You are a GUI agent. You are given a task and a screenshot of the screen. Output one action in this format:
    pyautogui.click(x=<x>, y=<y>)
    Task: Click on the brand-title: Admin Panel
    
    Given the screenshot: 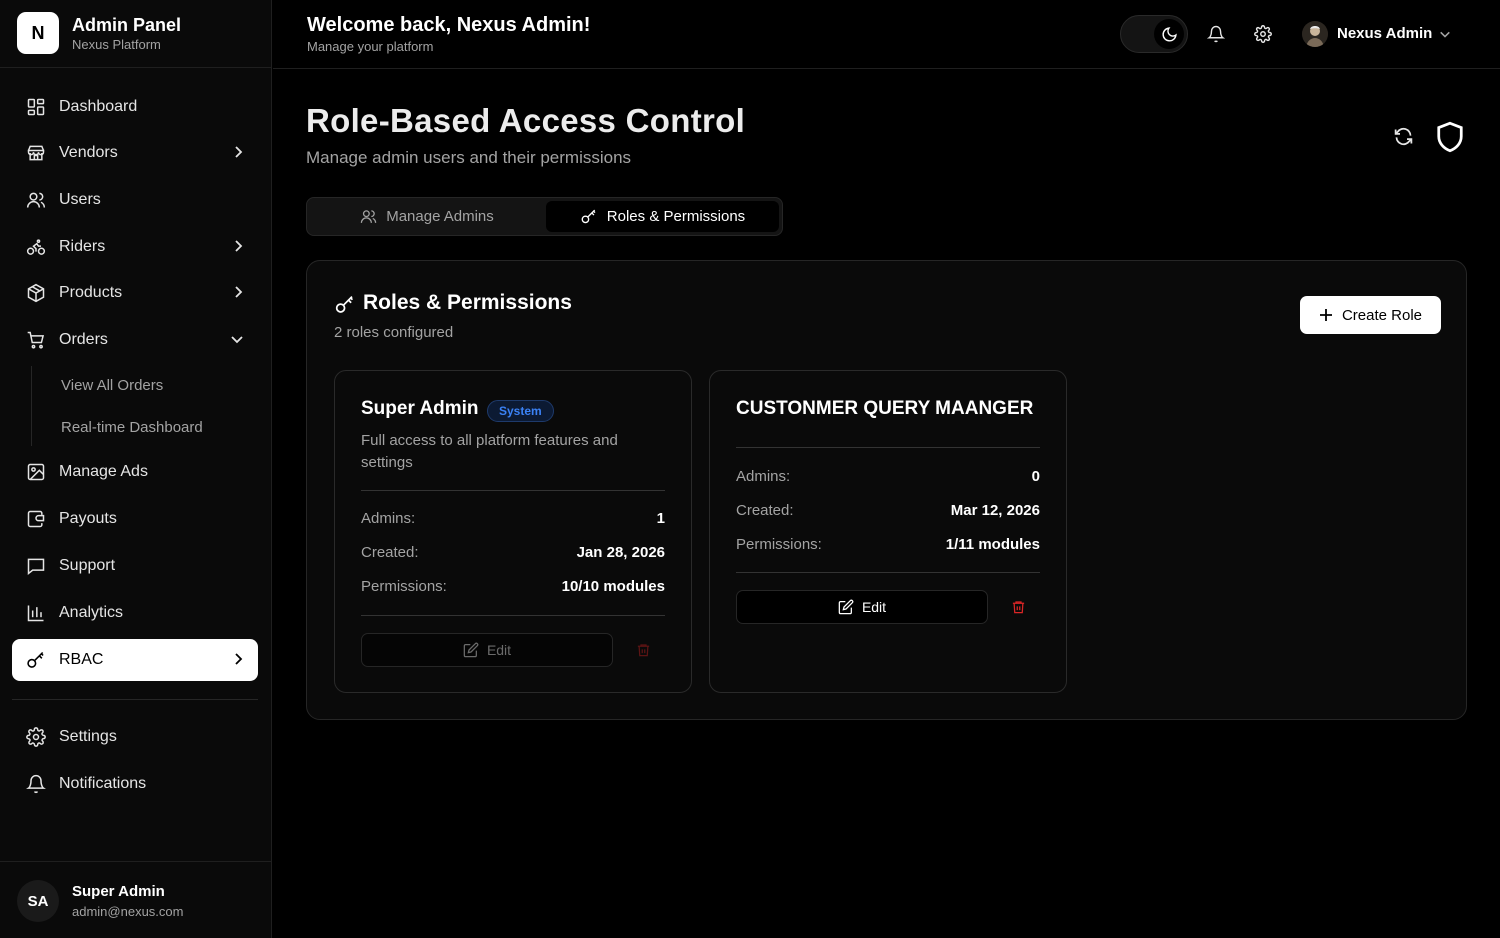 What is the action you would take?
    pyautogui.click(x=127, y=25)
    